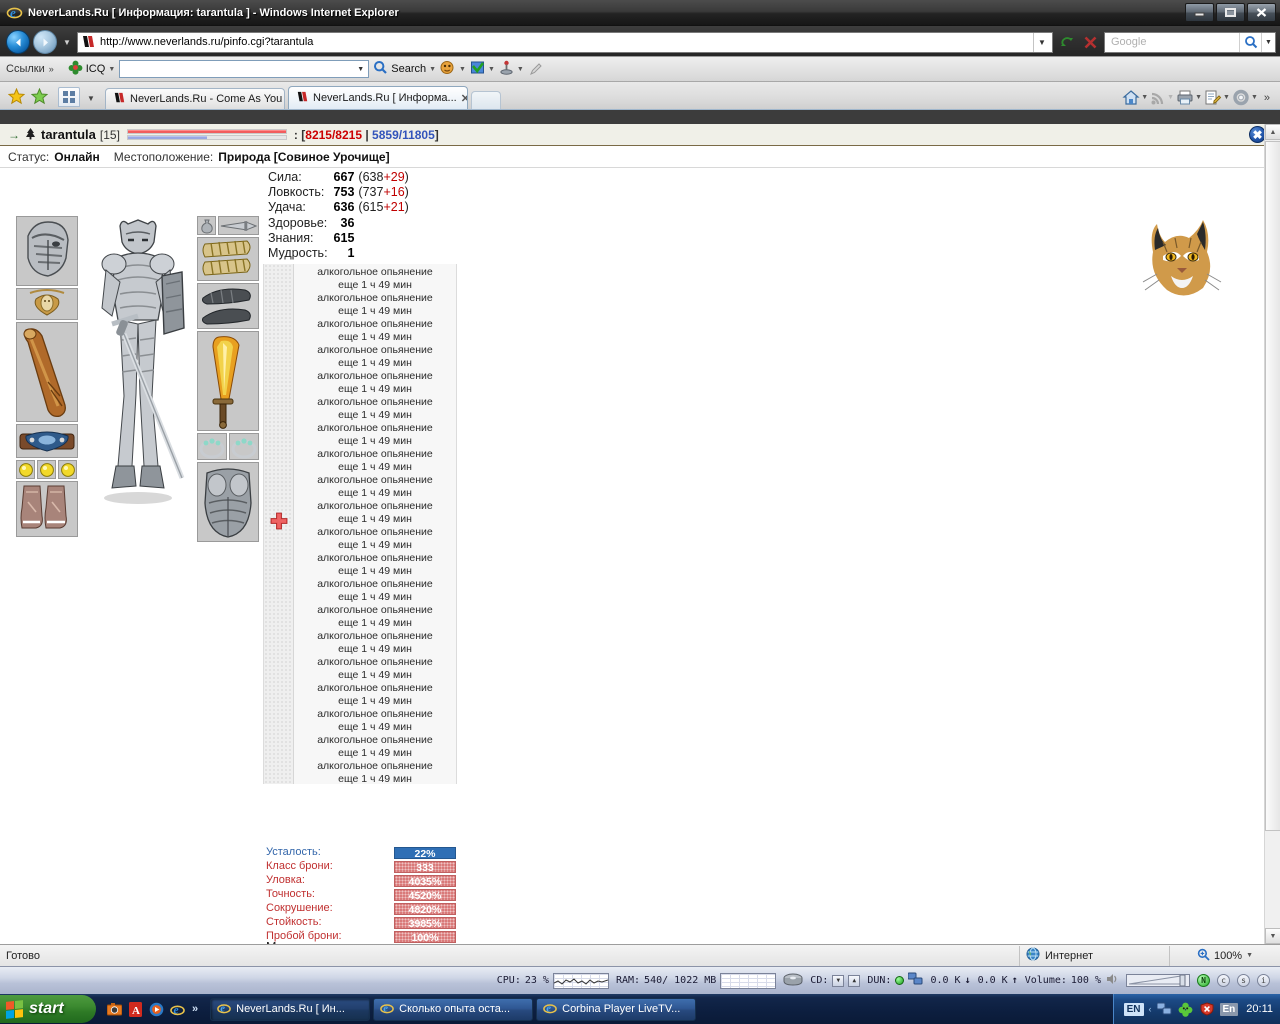 This screenshot has width=1280, height=1024. I want to click on slot-armor, so click(228, 502).